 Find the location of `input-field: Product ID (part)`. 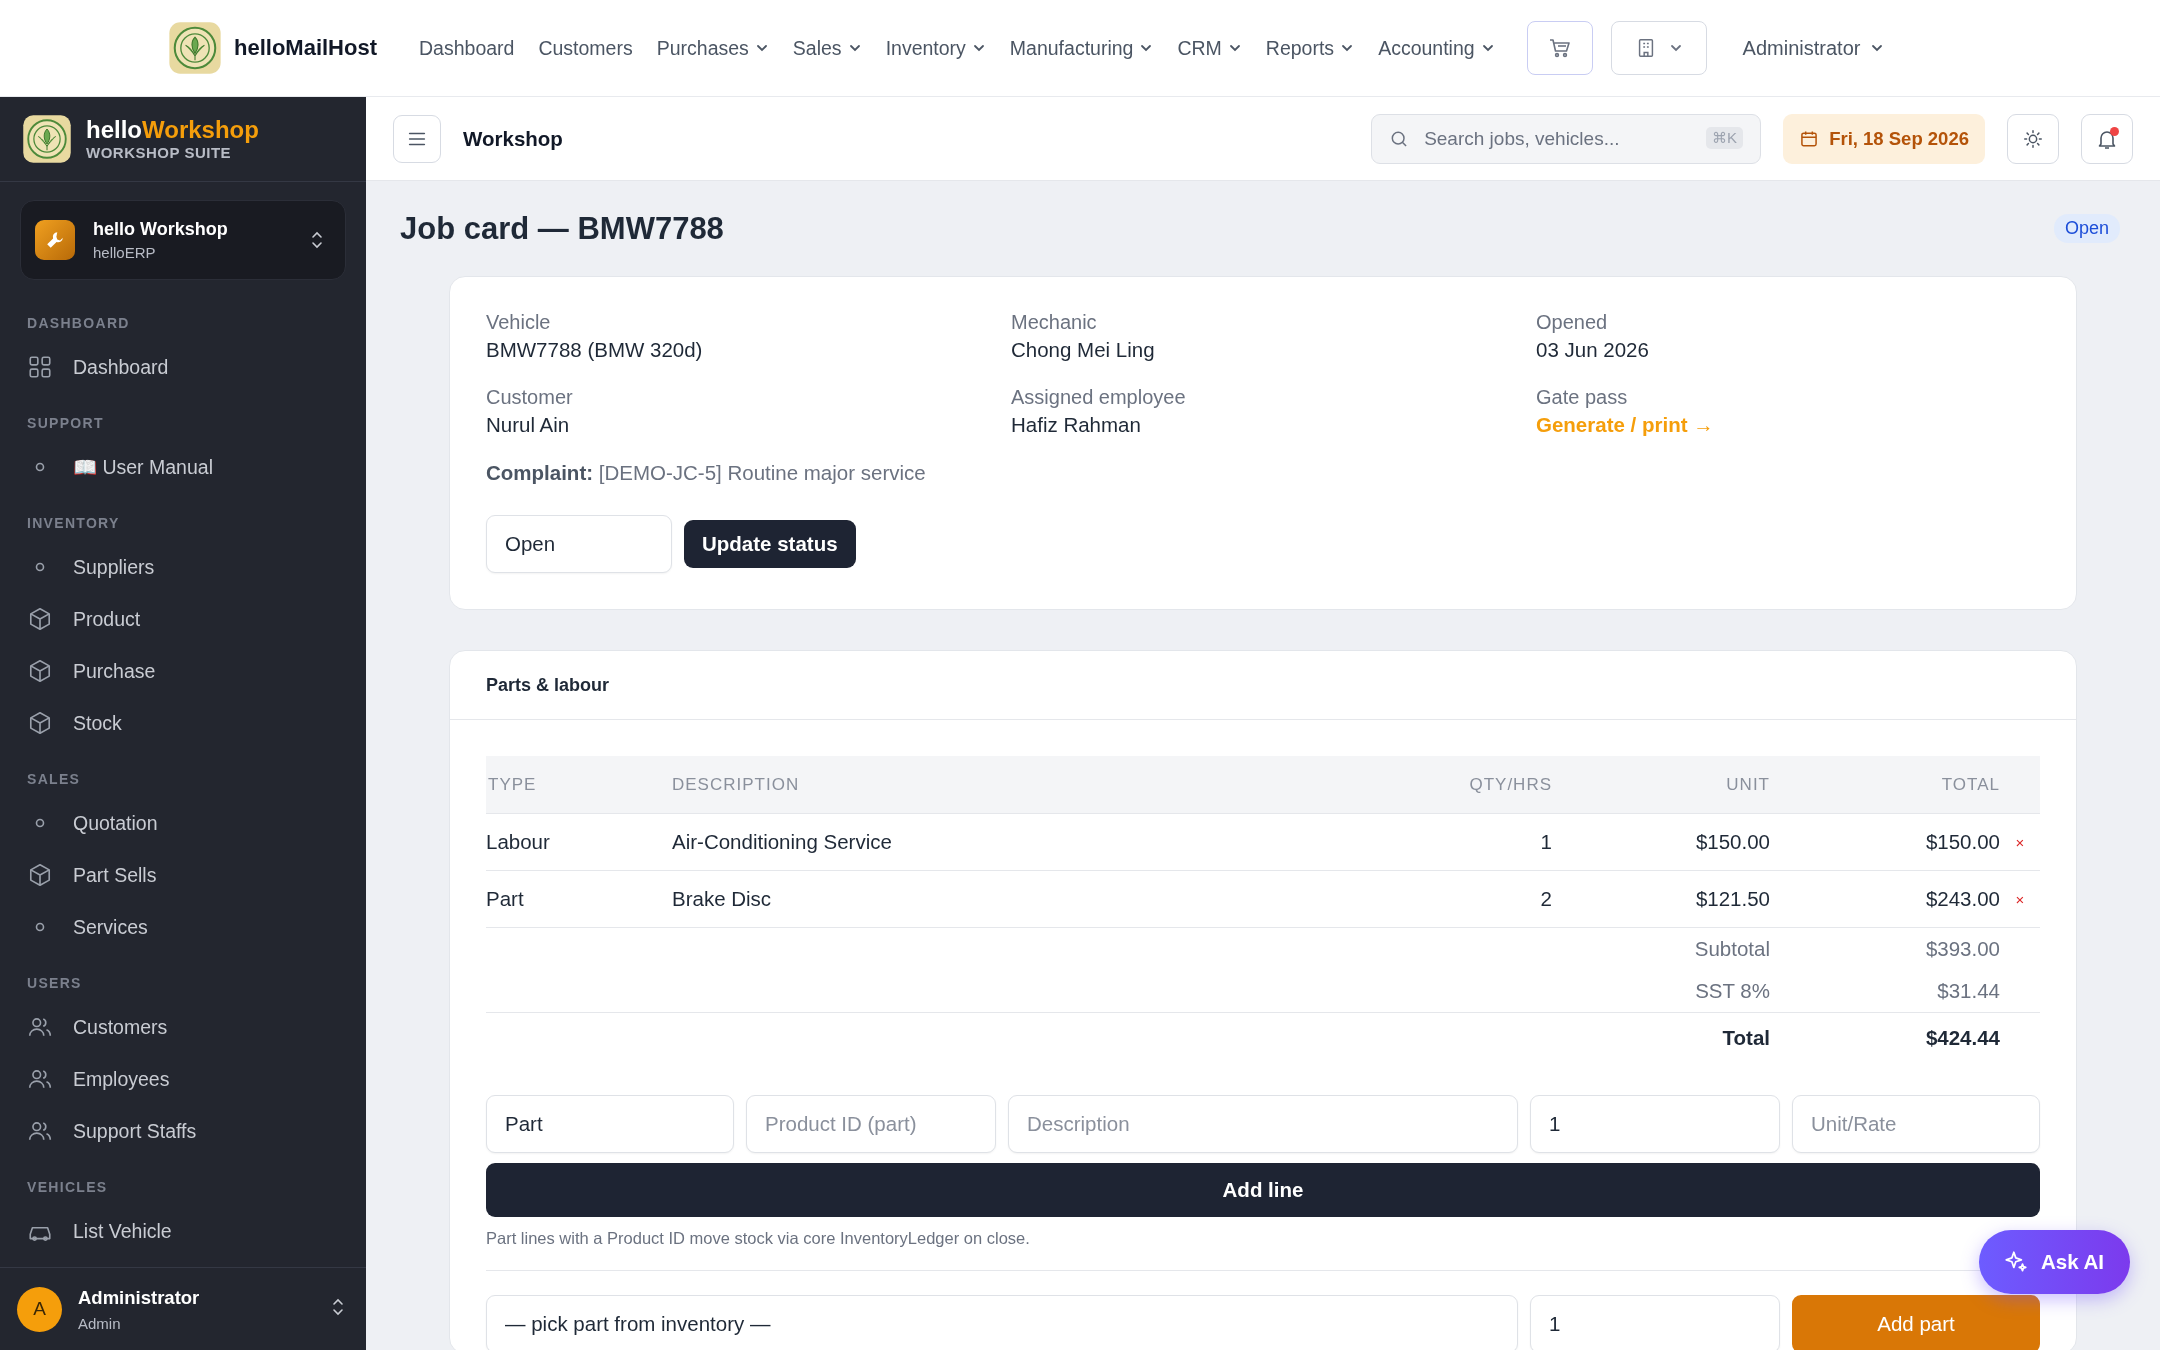

input-field: Product ID (part) is located at coordinates (871, 1124).